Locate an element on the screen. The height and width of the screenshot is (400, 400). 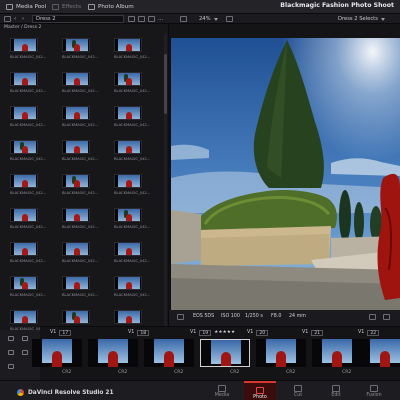
sort-button is located at coordinates (151, 19).